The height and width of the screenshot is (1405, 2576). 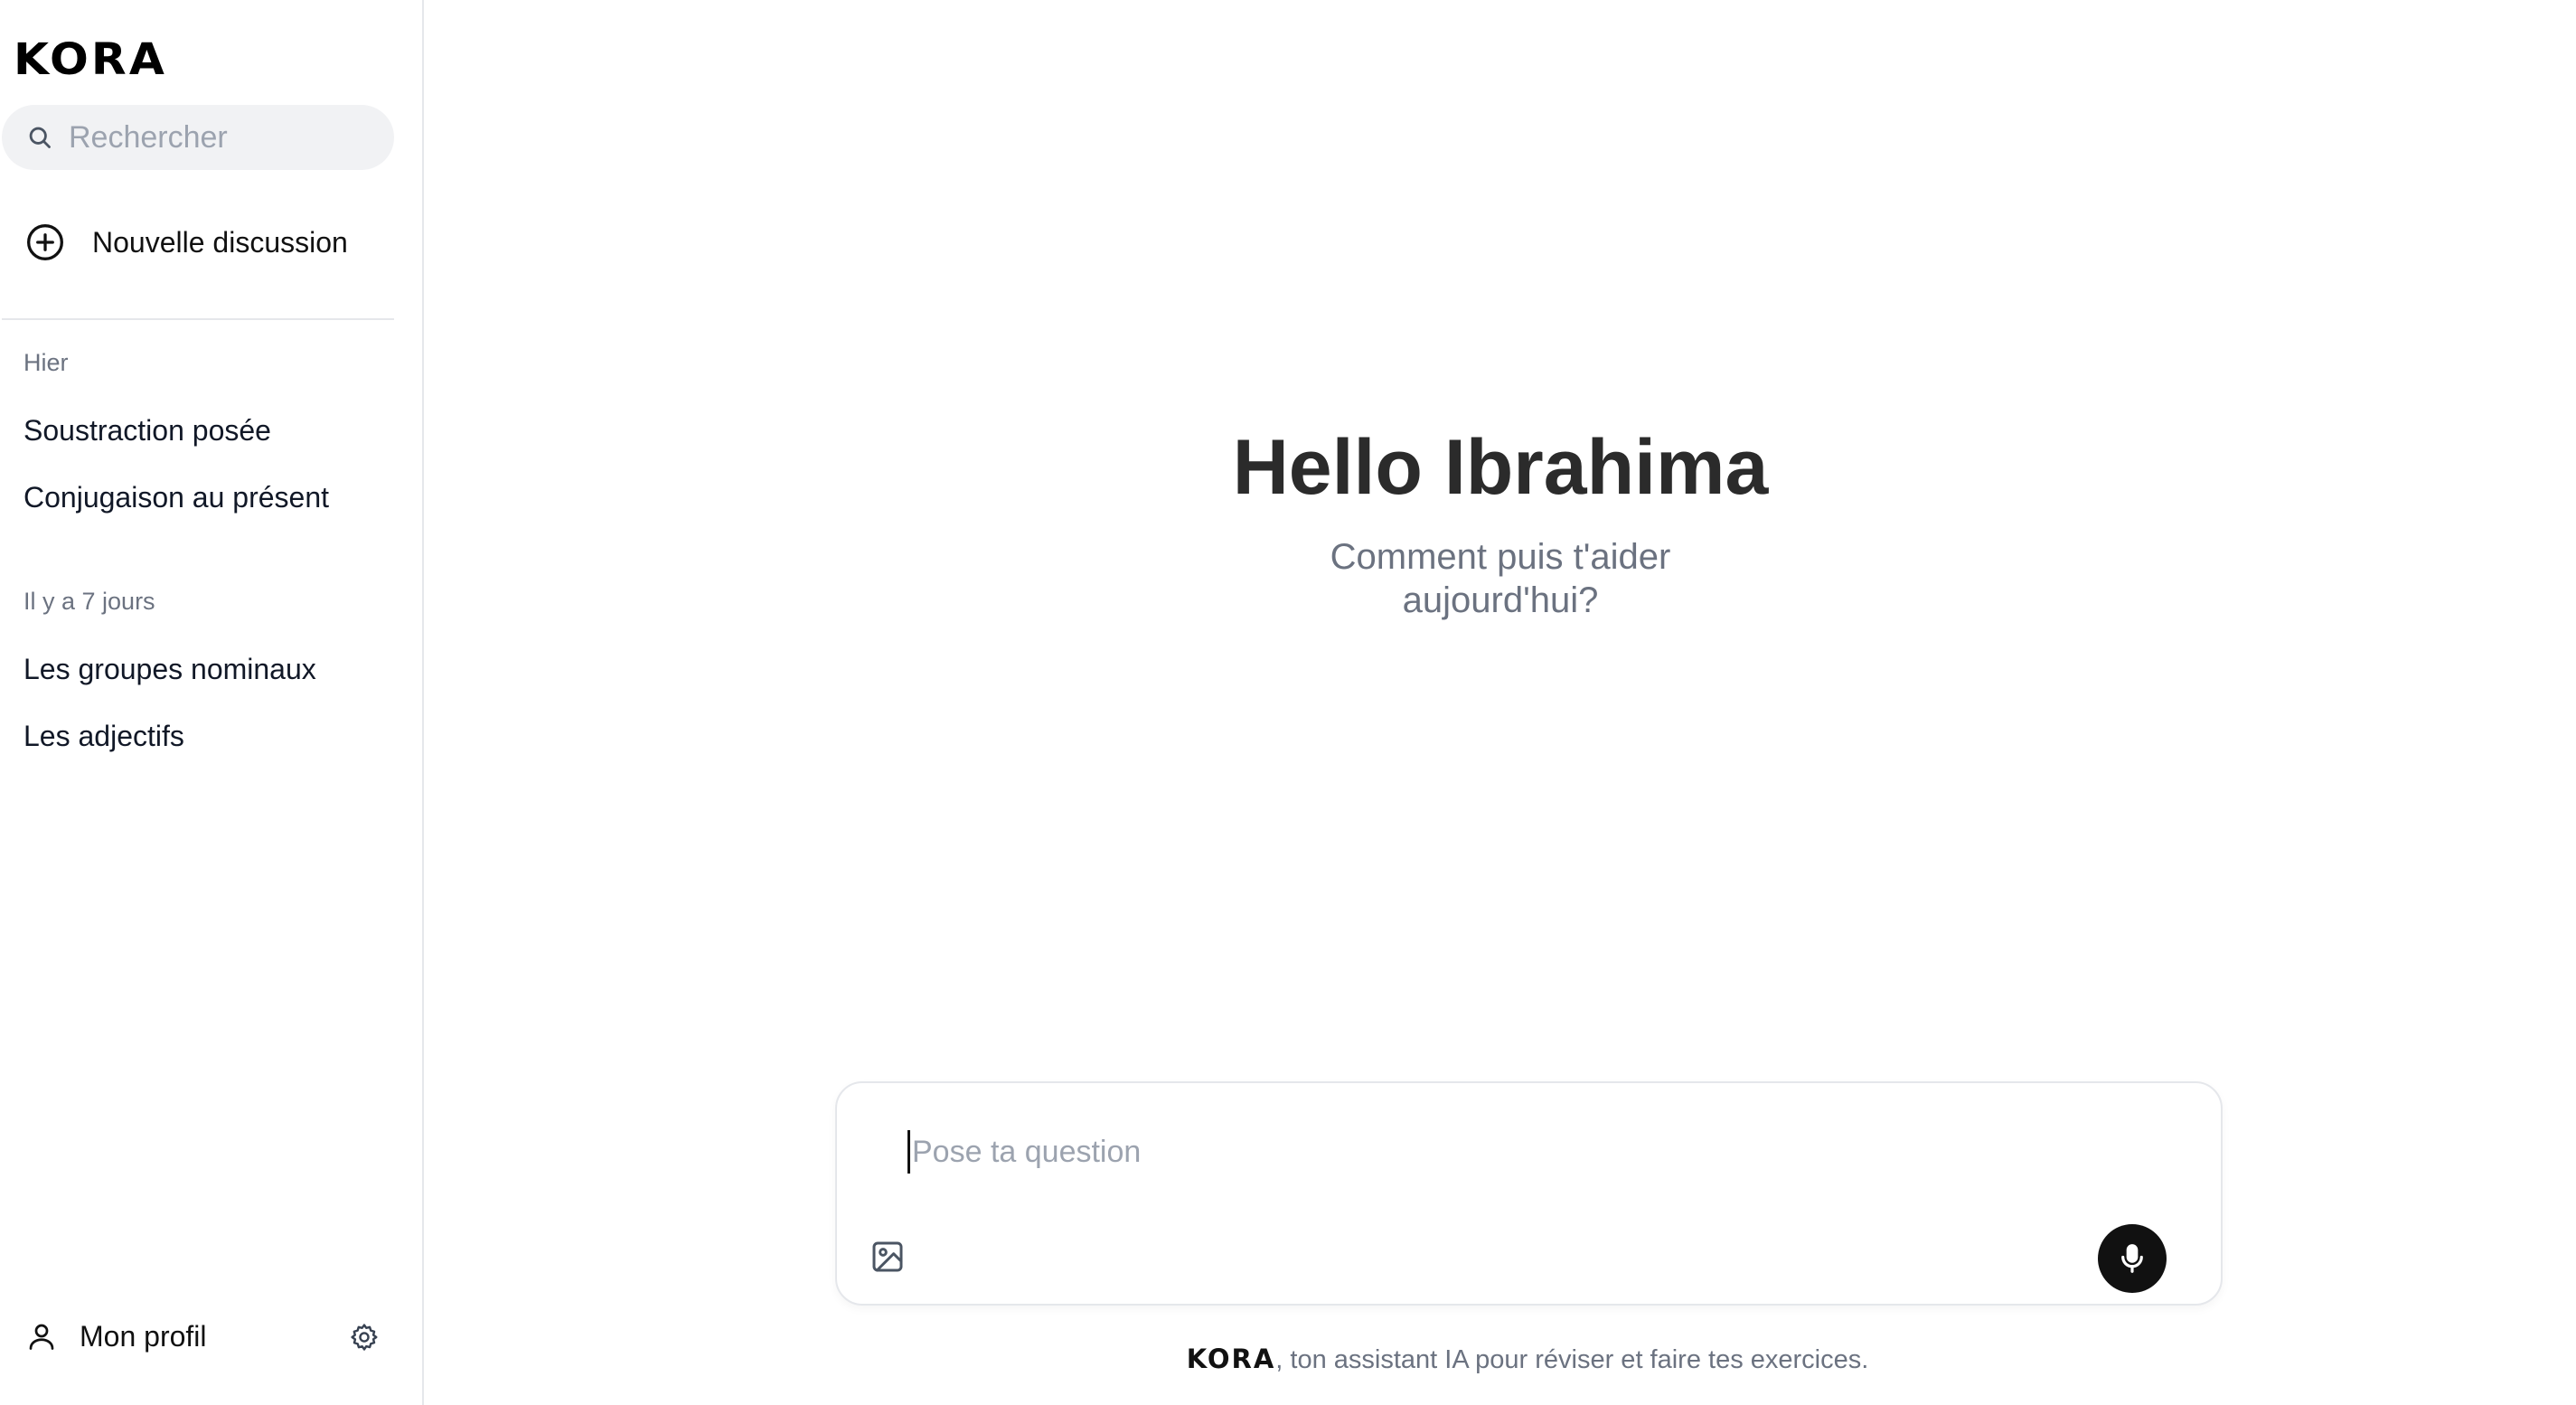 What do you see at coordinates (91, 59) in the screenshot?
I see `logo: KORA` at bounding box center [91, 59].